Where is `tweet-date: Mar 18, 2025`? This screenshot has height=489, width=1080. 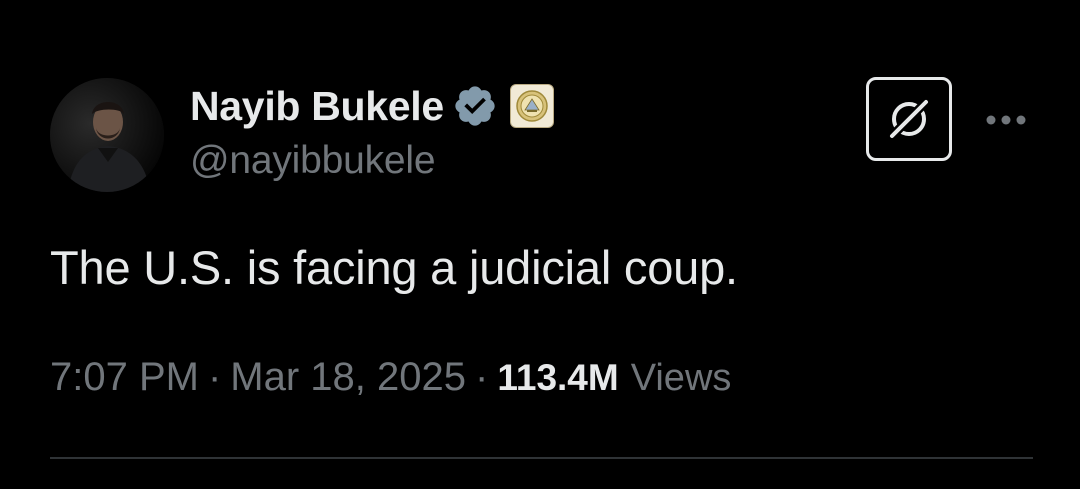 tweet-date: Mar 18, 2025 is located at coordinates (348, 377).